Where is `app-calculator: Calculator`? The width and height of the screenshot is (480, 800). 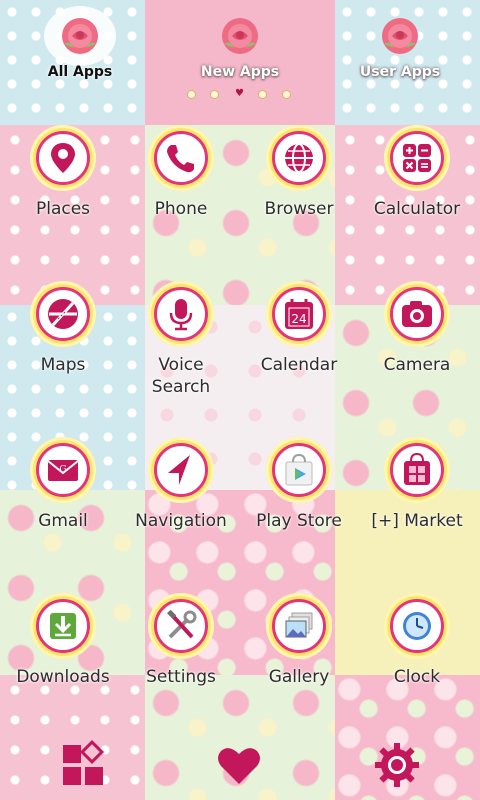 app-calculator: Calculator is located at coordinates (417, 195).